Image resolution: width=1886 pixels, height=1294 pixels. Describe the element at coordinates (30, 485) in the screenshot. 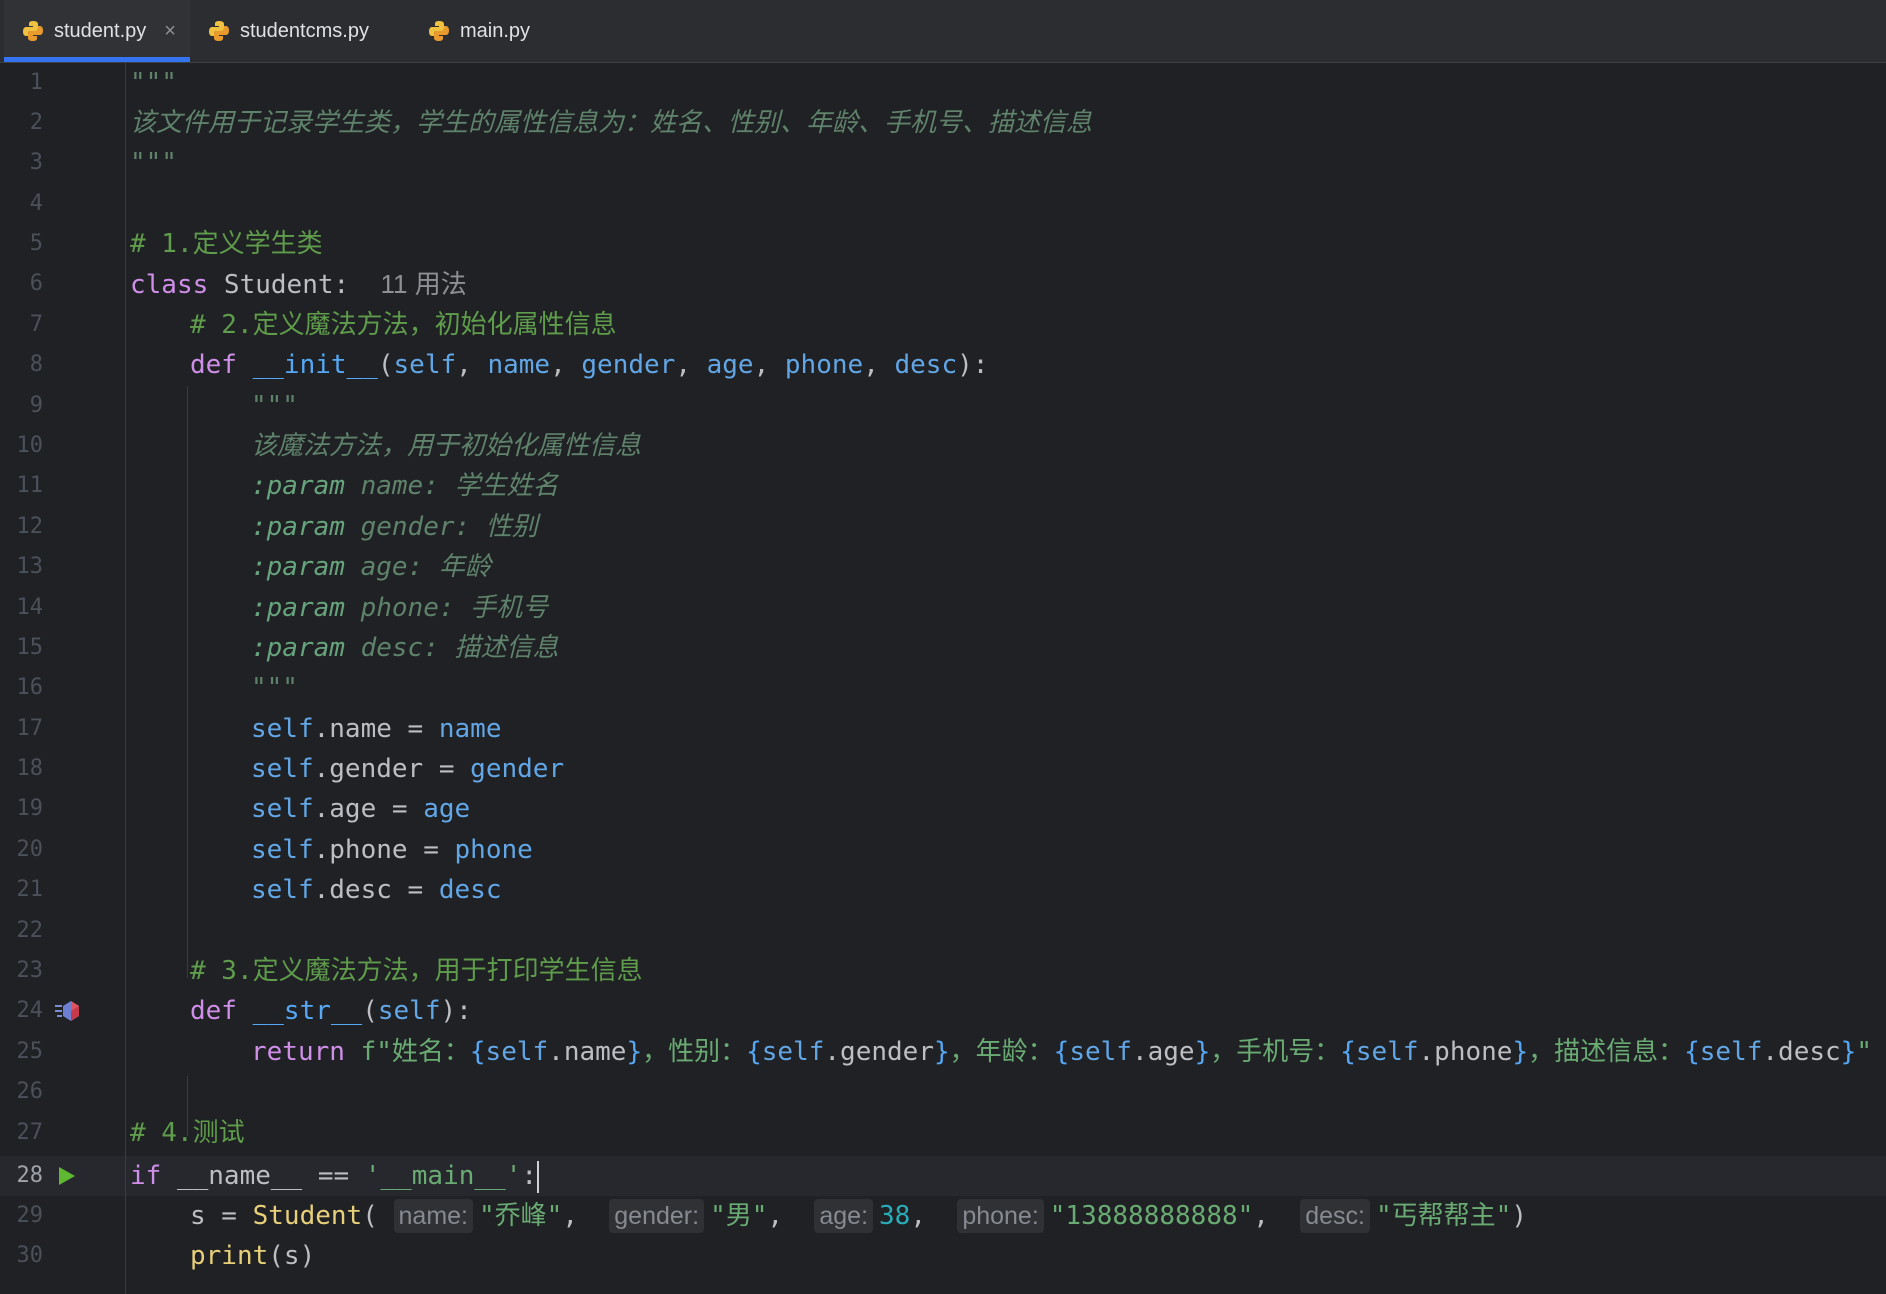

I see `line-number: 11` at that location.